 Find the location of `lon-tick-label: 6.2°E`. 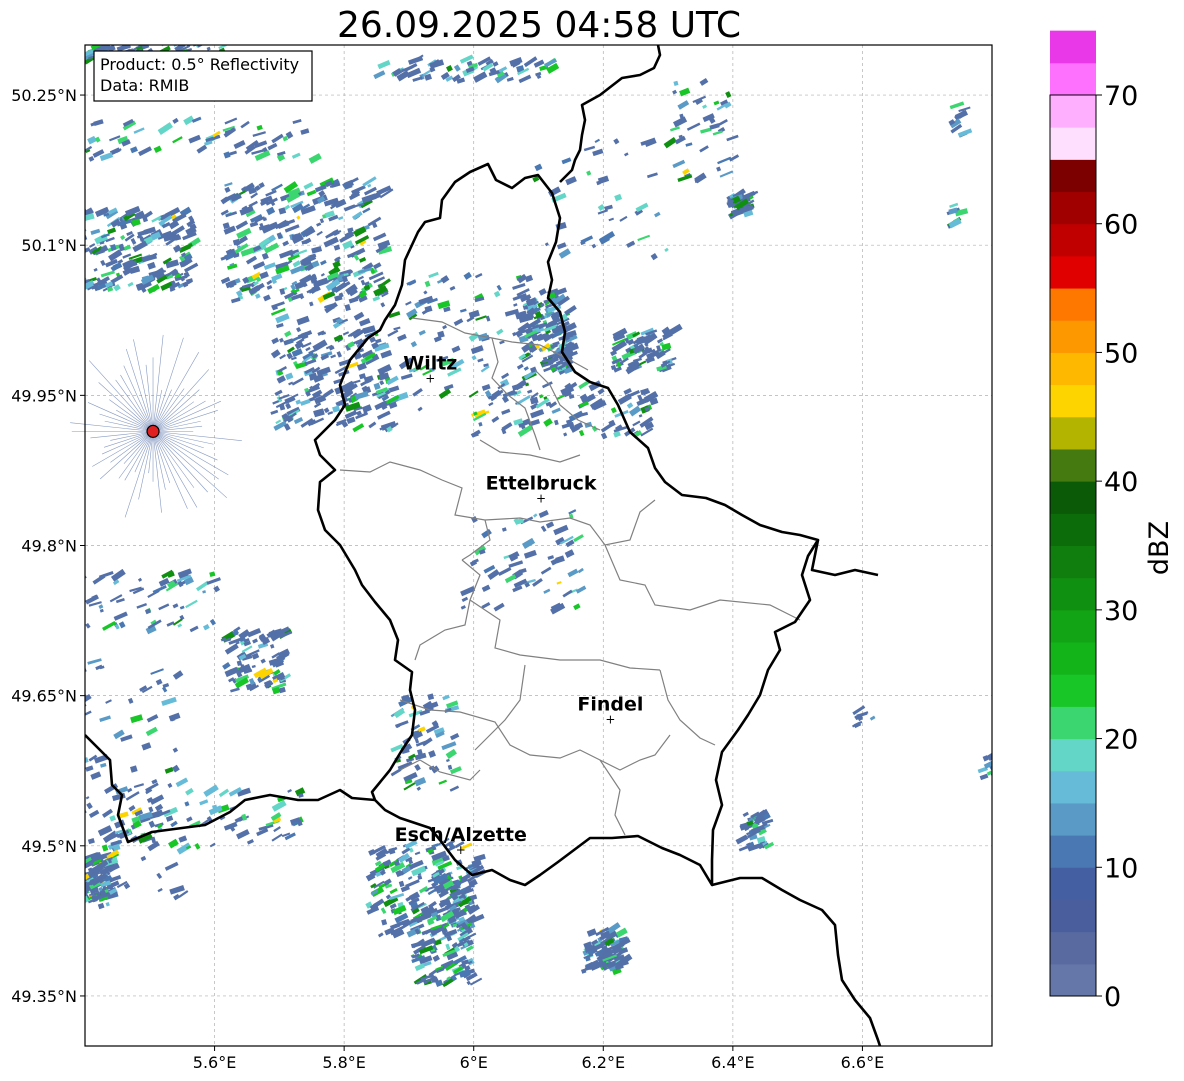

lon-tick-label: 6.2°E is located at coordinates (604, 1062).